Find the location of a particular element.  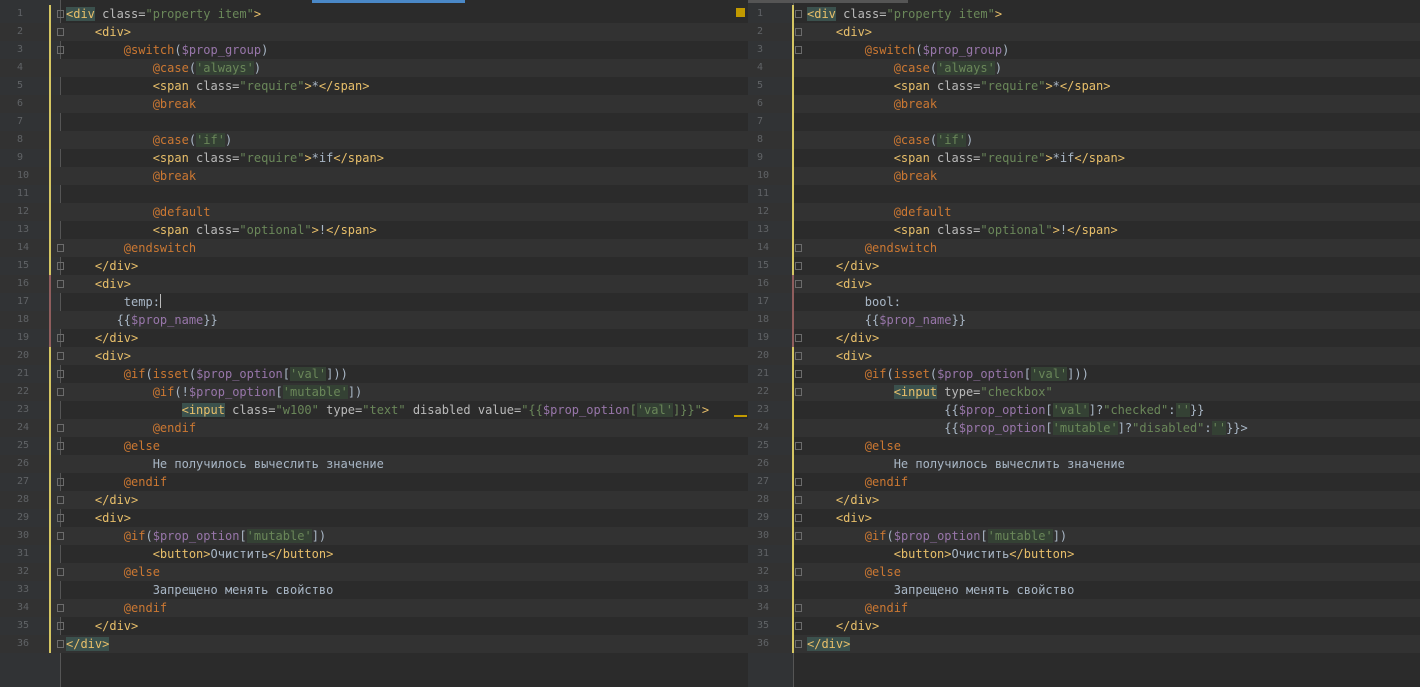

code-text: @if(isset($prop_option['val'])) is located at coordinates (207, 374).